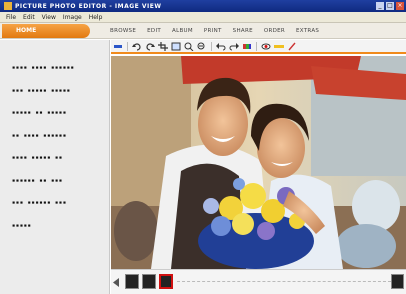 This screenshot has height=294, width=406. Describe the element at coordinates (11, 17) in the screenshot. I see `menu-file: File` at that location.